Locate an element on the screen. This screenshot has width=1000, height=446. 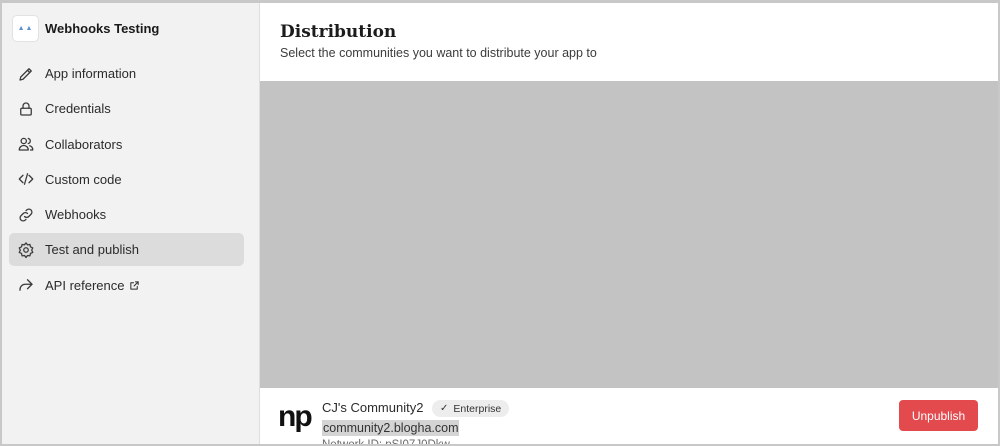
sidebar-item-collaborators: Collaborators is located at coordinates (126, 144).